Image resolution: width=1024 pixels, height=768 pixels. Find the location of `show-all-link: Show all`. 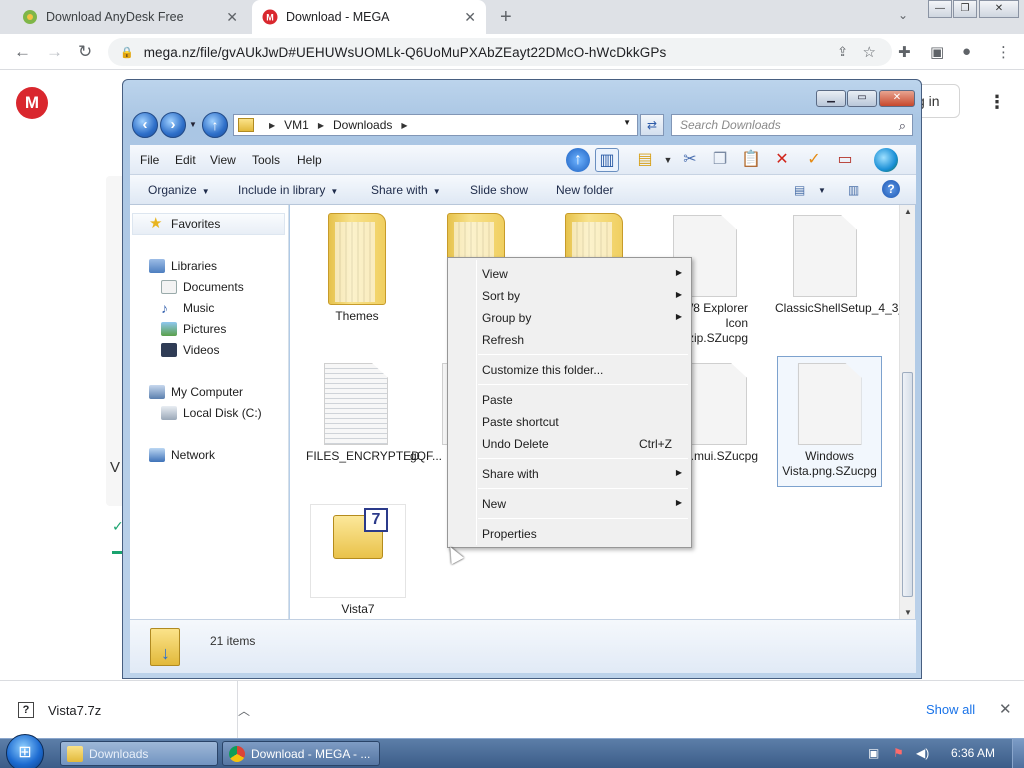

show-all-link: Show all is located at coordinates (950, 709).